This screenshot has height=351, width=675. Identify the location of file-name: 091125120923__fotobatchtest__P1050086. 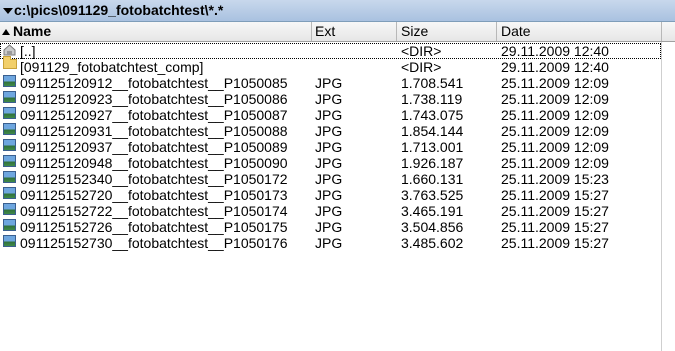
(154, 99).